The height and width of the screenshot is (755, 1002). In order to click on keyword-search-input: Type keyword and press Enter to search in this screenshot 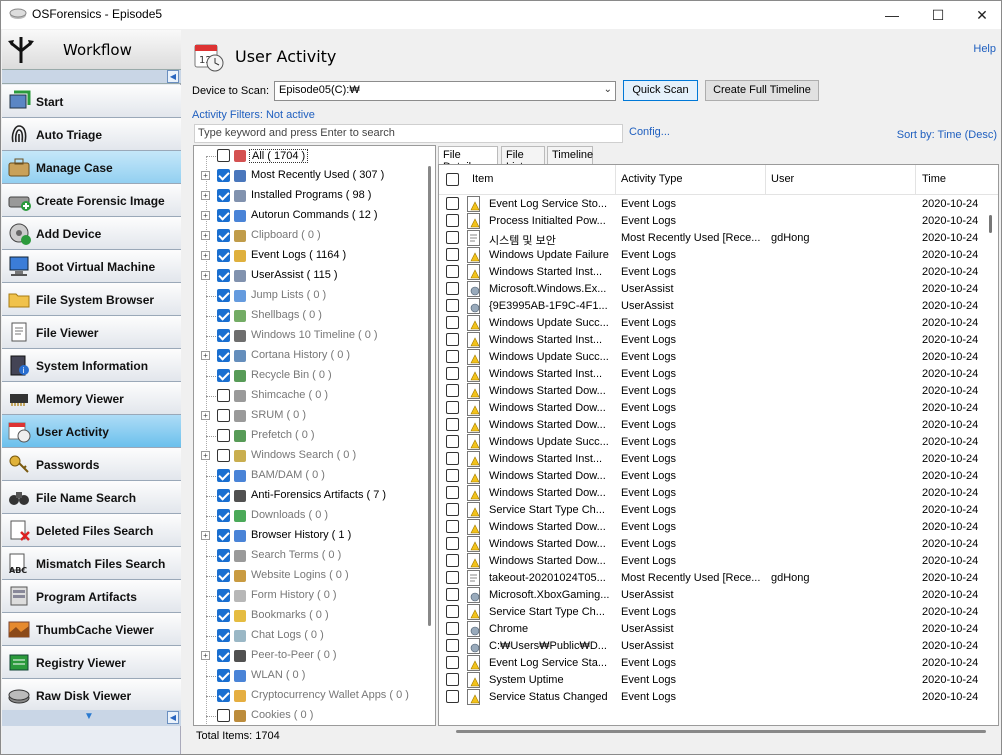, I will do `click(408, 133)`.